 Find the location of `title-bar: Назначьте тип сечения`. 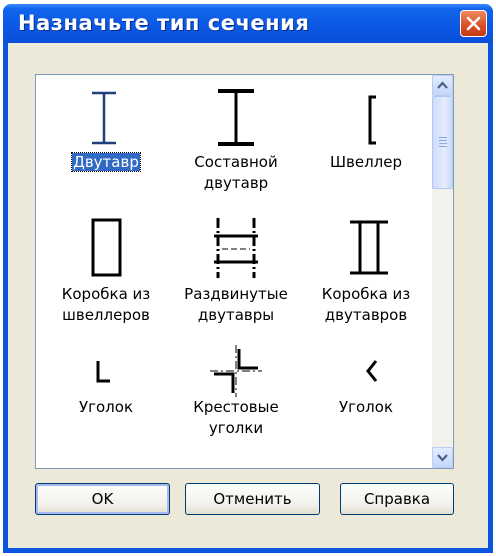

title-bar: Назначьте тип сечения is located at coordinates (248, 23).